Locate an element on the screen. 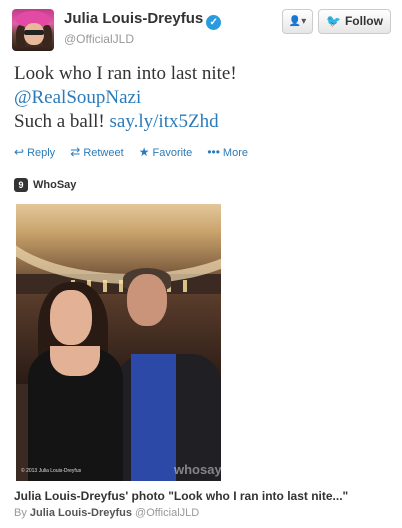 The image size is (402, 528). more-action: ••• More is located at coordinates (227, 152).